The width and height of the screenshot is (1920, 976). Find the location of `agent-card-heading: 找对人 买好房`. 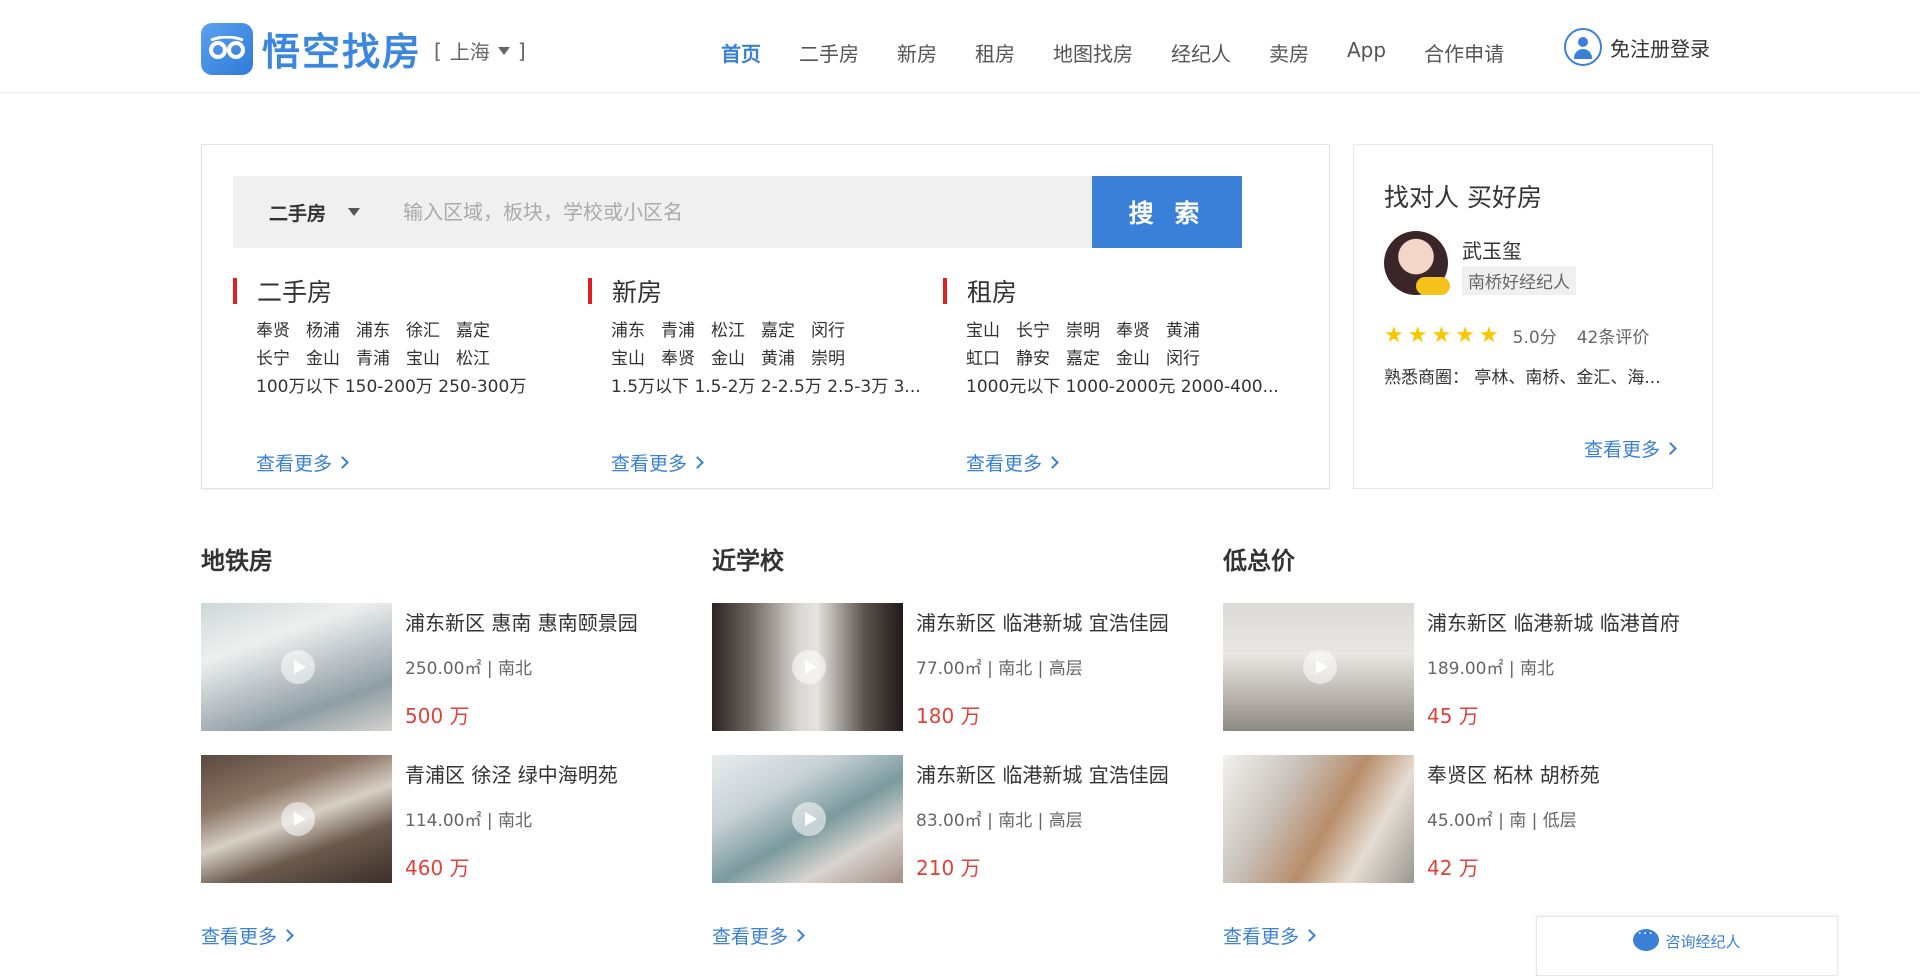

agent-card-heading: 找对人 买好房 is located at coordinates (1463, 197).